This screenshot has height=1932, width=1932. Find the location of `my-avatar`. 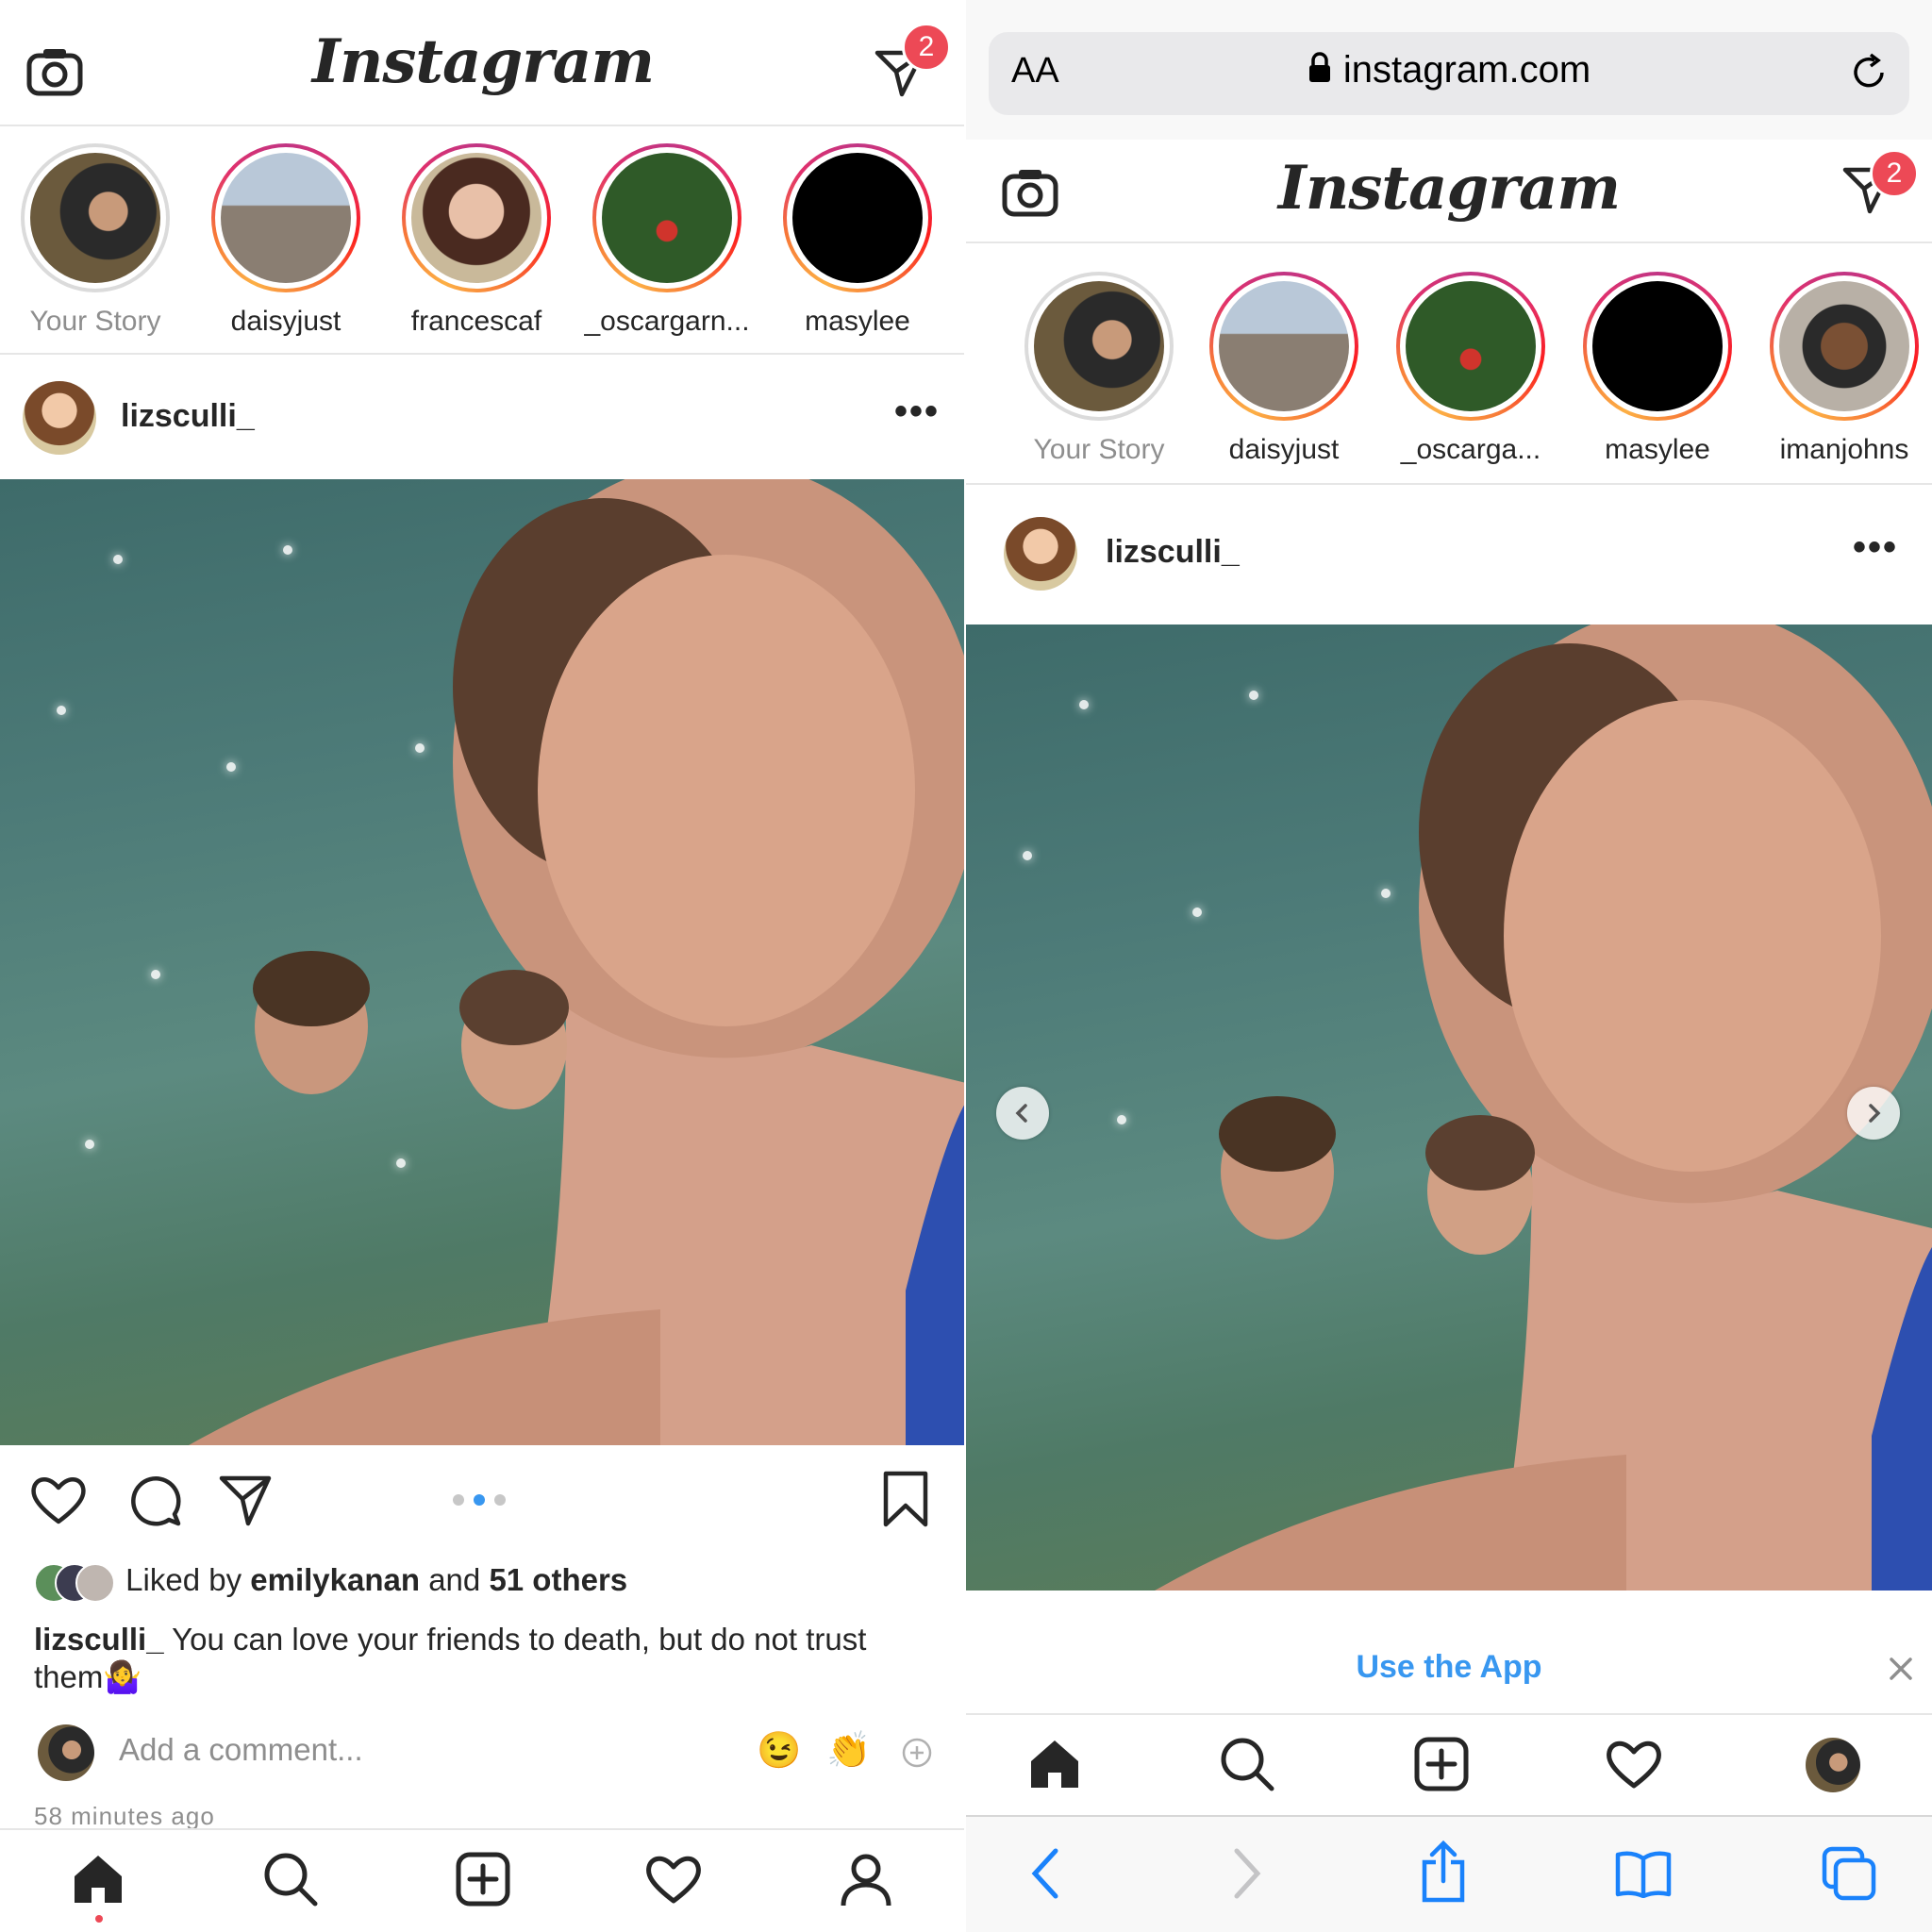

my-avatar is located at coordinates (66, 1753).